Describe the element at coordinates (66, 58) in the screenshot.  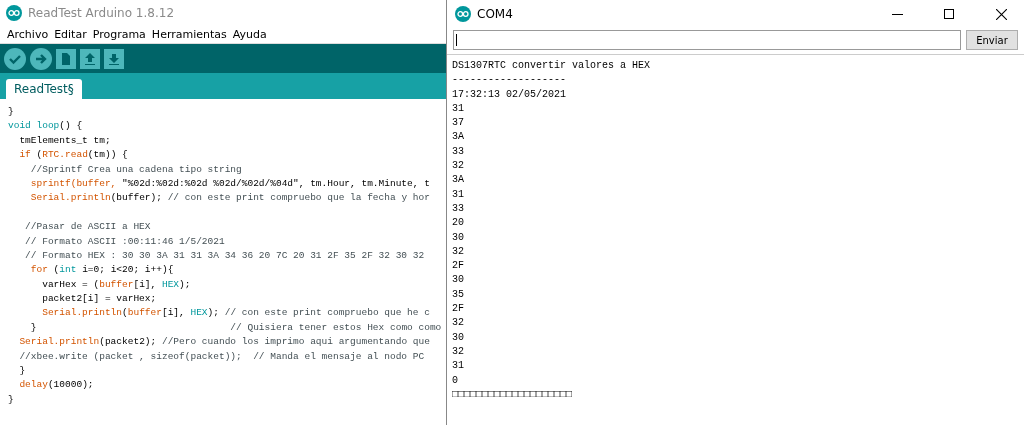
I see `new-file-button` at that location.